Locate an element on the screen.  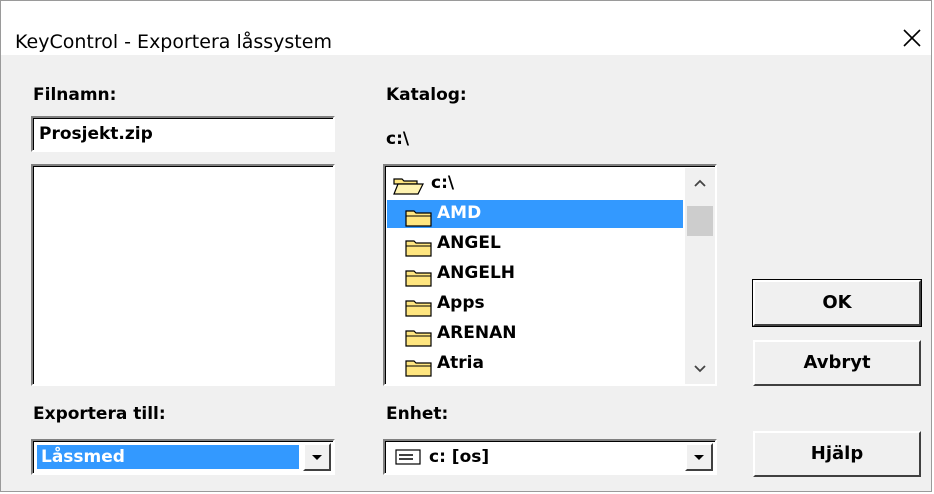
tree-root-row: c:\ is located at coordinates (535, 184).